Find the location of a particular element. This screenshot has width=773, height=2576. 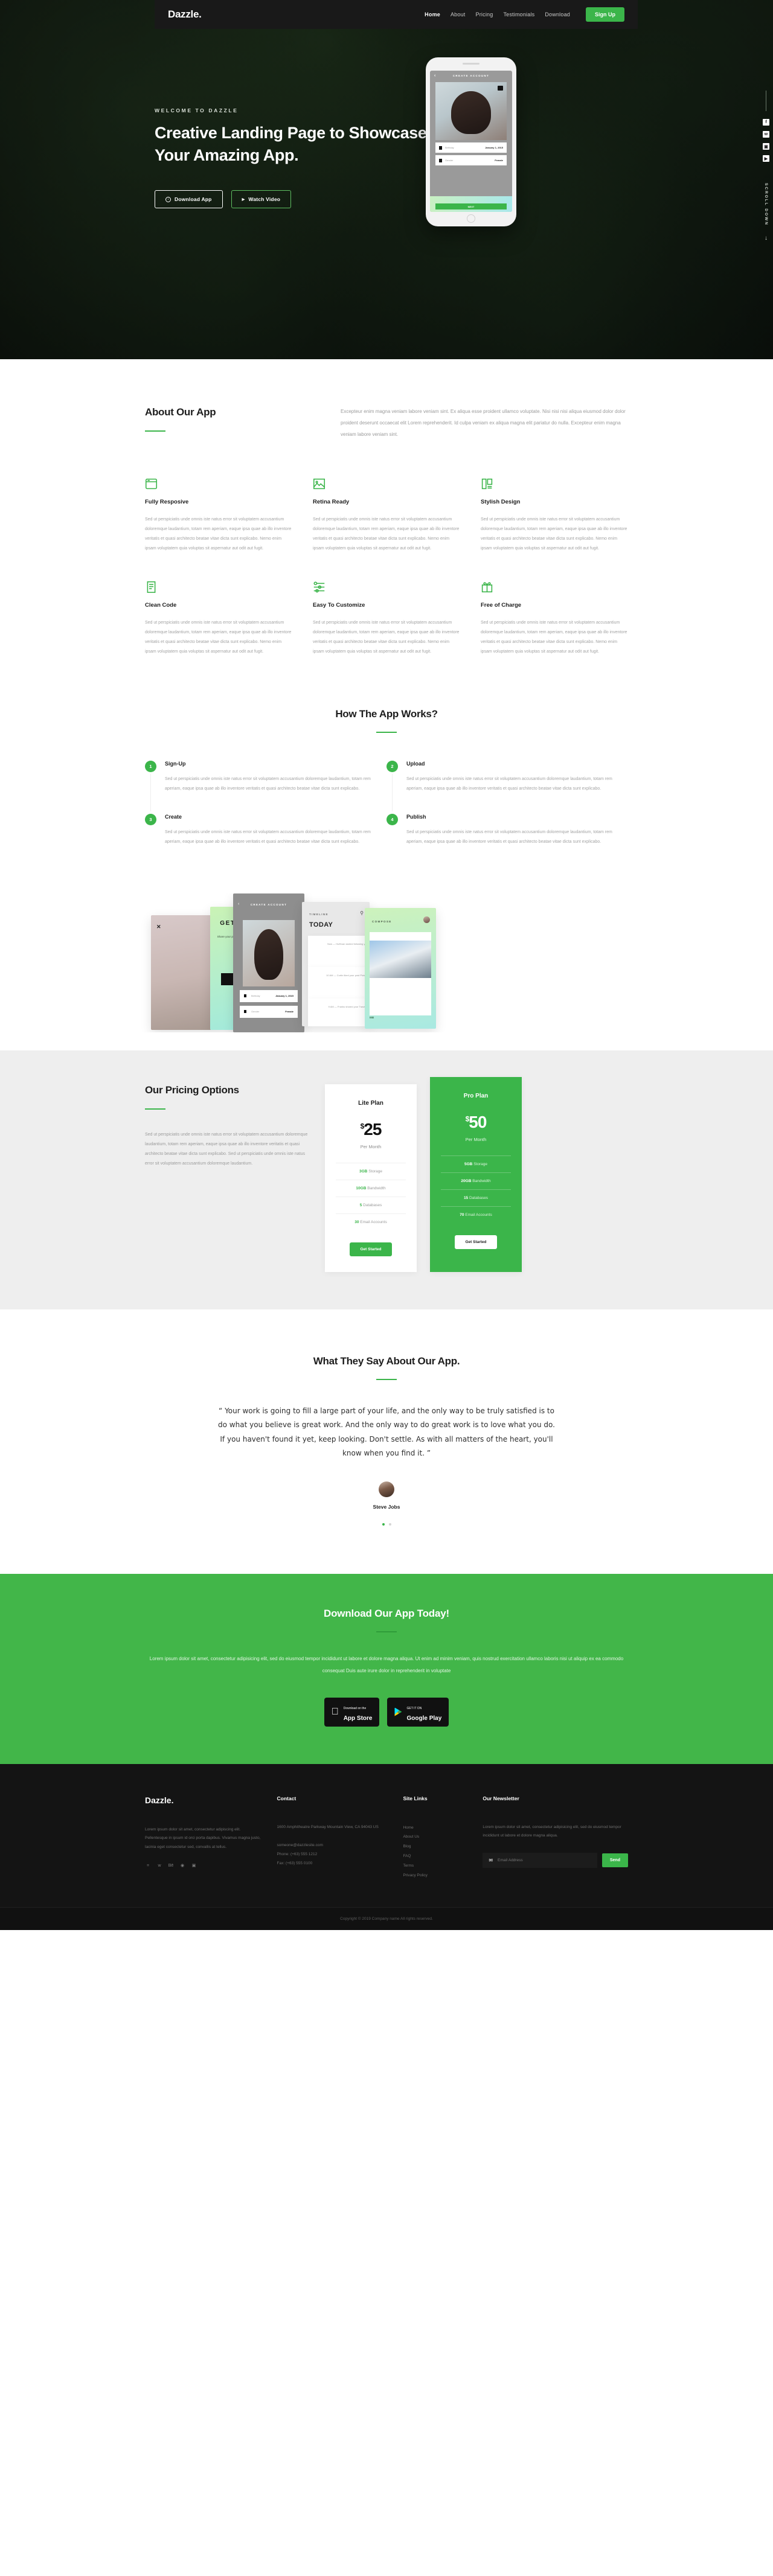

dribbble-icon: ◉ is located at coordinates (182, 1865).